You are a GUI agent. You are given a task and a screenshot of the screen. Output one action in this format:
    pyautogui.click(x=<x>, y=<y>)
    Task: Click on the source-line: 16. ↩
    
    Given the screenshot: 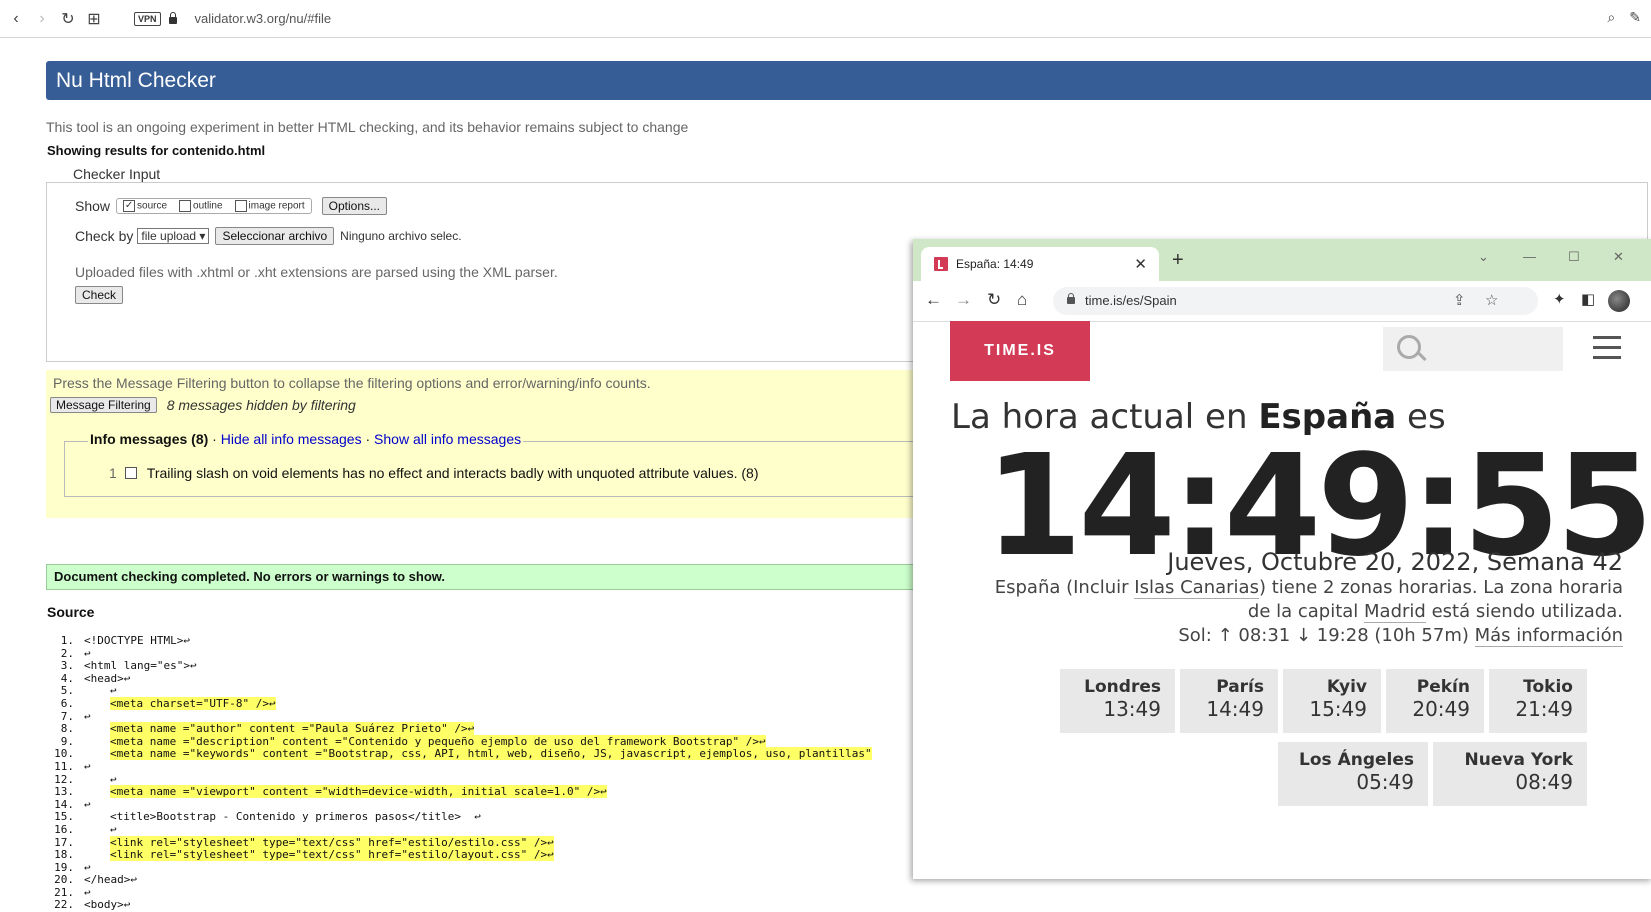 What is the action you would take?
    pyautogui.click(x=483, y=830)
    